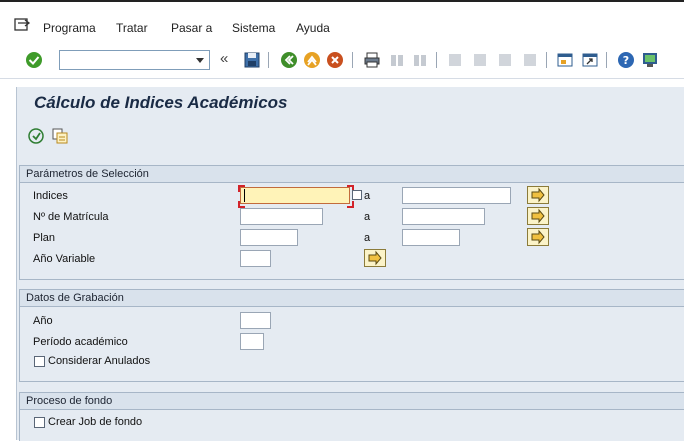 The height and width of the screenshot is (441, 684). What do you see at coordinates (431, 237) in the screenshot?
I see `plan-to-input` at bounding box center [431, 237].